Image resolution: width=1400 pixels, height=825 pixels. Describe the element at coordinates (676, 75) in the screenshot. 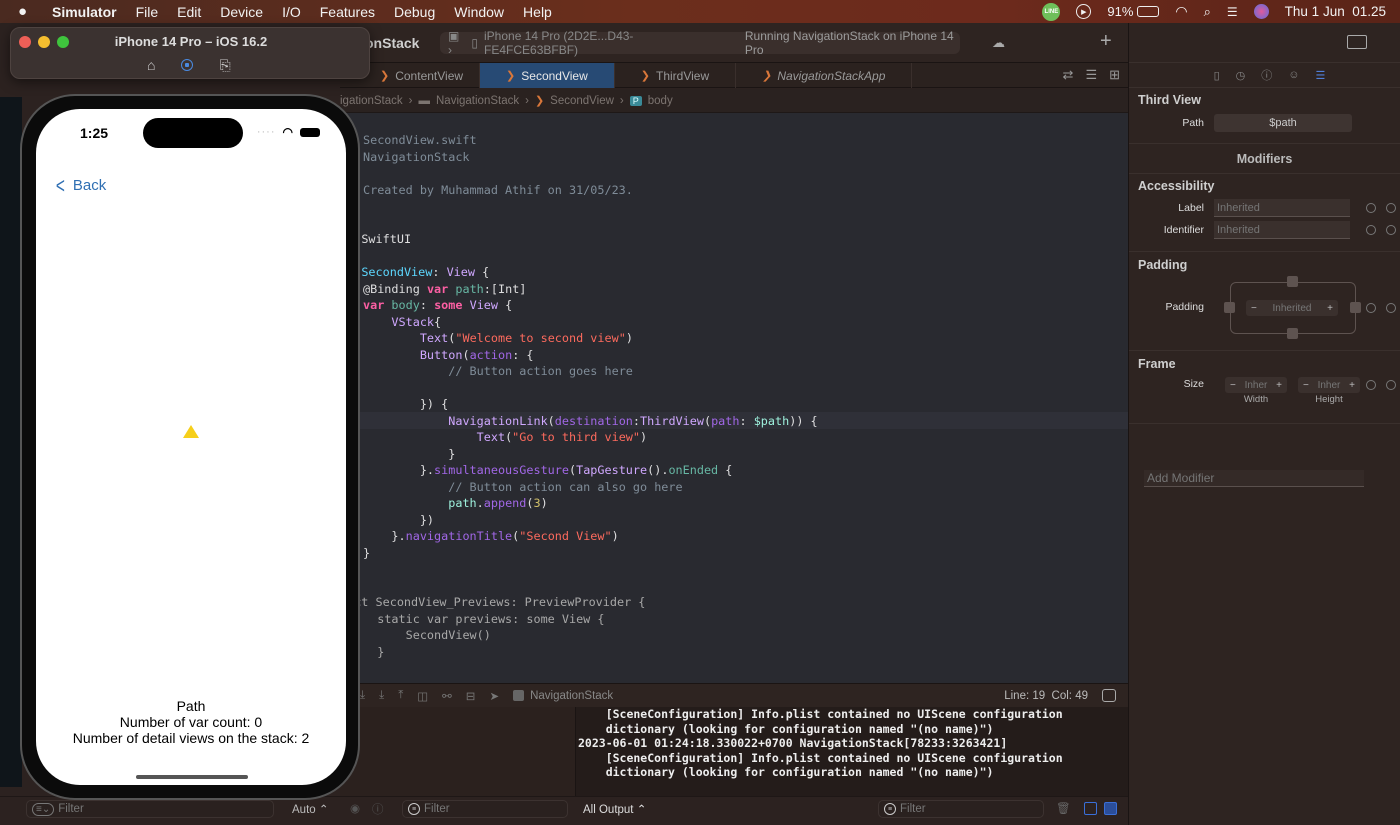

I see `tab-thirdview: ❯ ThirdView` at that location.